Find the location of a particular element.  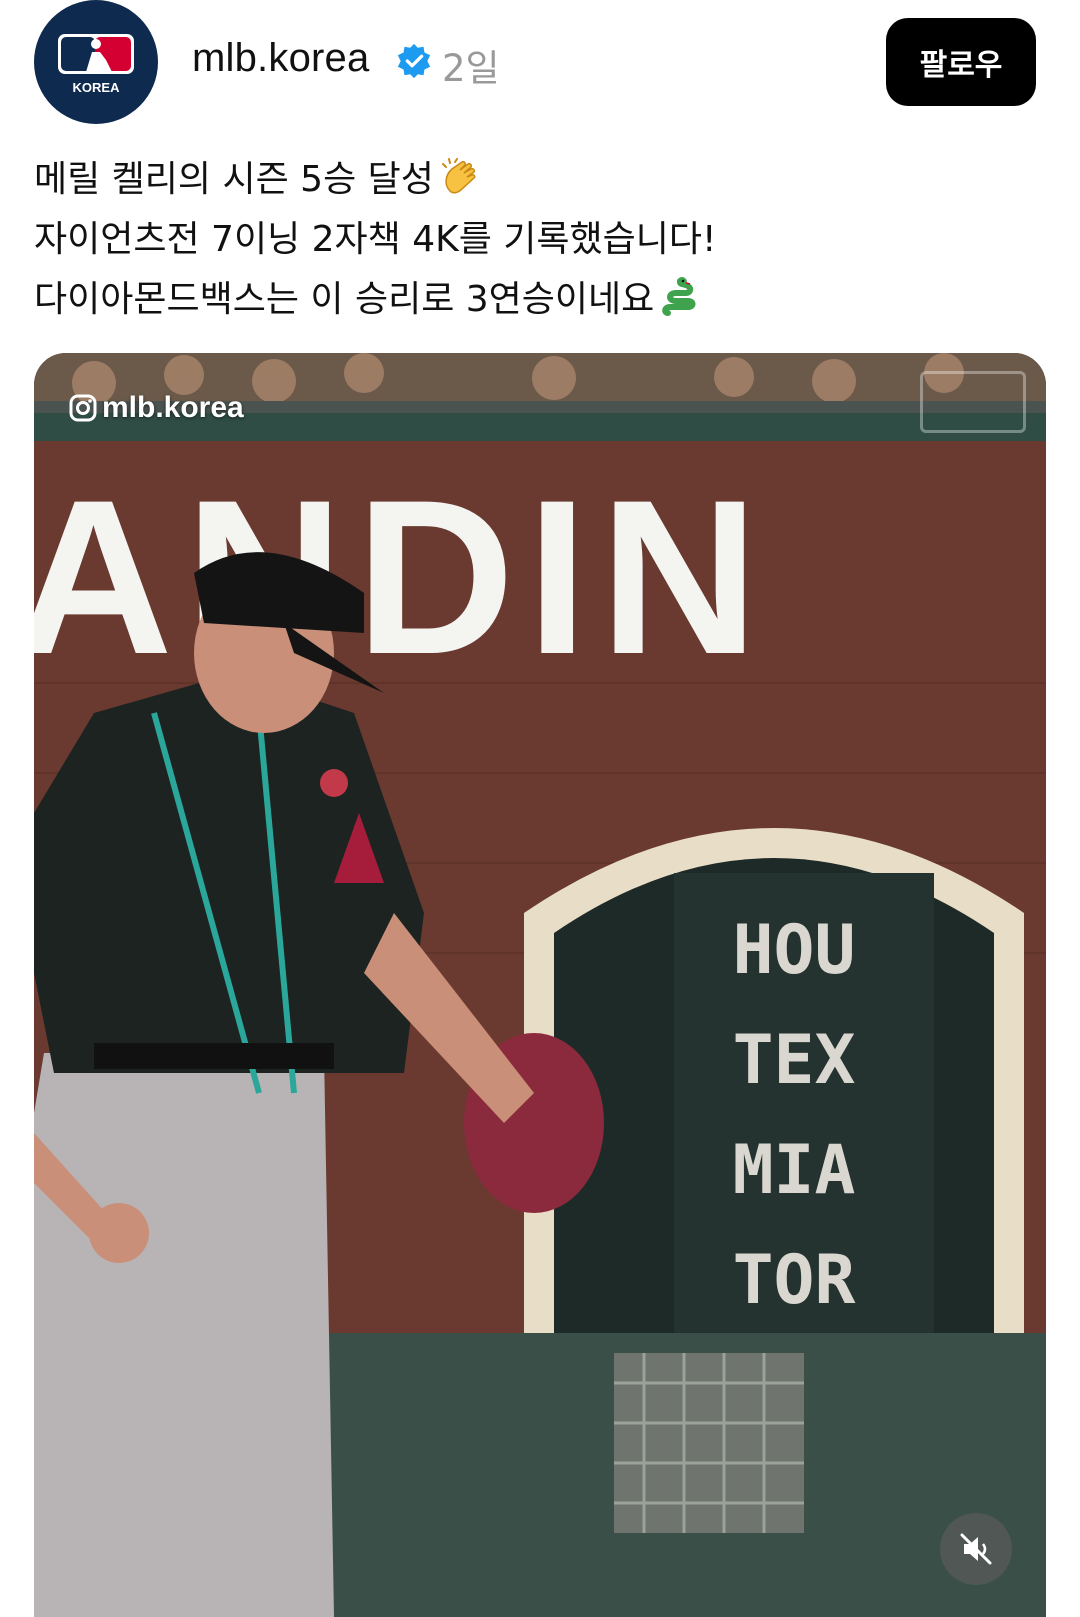

broadcast-frame-icon is located at coordinates (973, 402).